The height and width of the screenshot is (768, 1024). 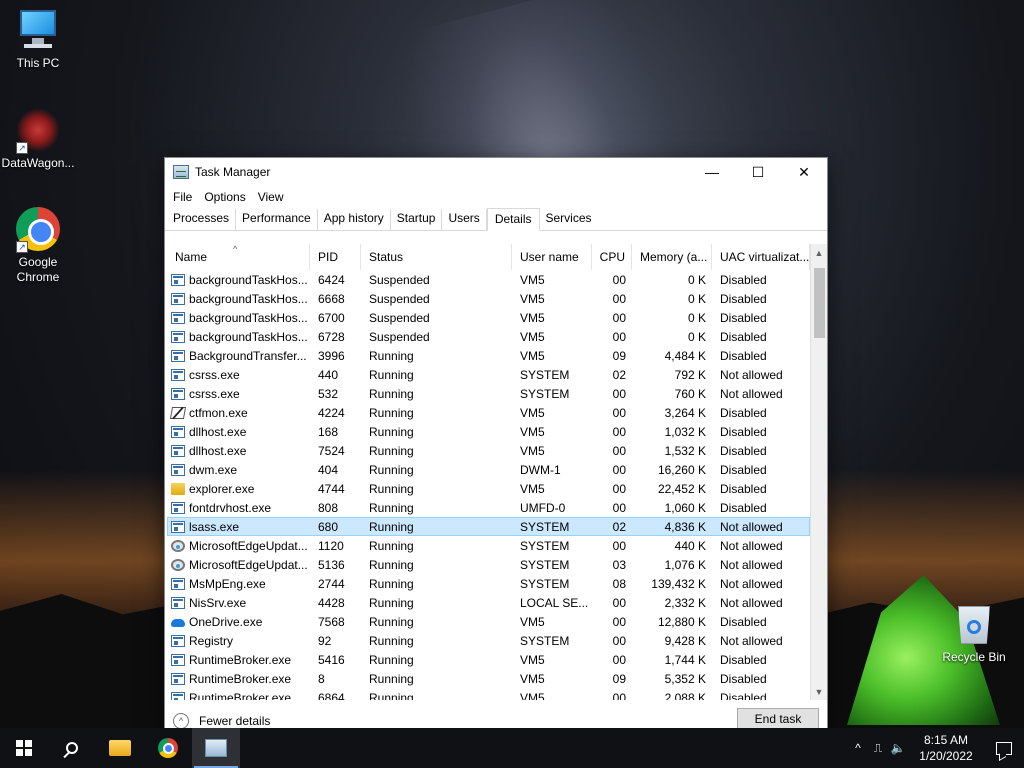 I want to click on action-center-button, so click(x=1004, y=748).